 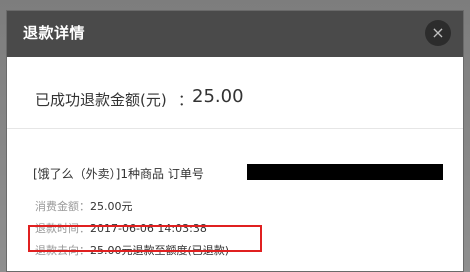 What do you see at coordinates (145, 238) in the screenshot?
I see `highlight-annotation-box` at bounding box center [145, 238].